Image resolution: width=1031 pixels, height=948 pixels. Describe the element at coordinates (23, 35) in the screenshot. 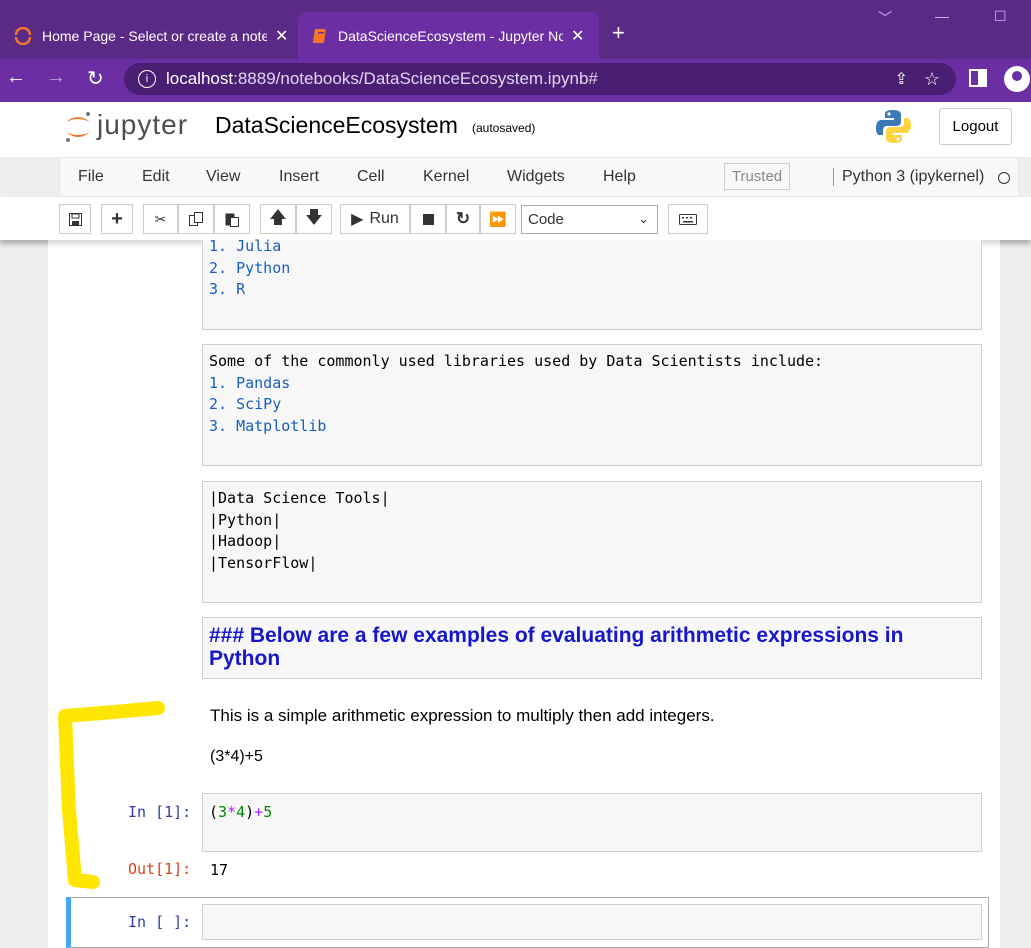

I see `jupyter-favicon-icon` at that location.